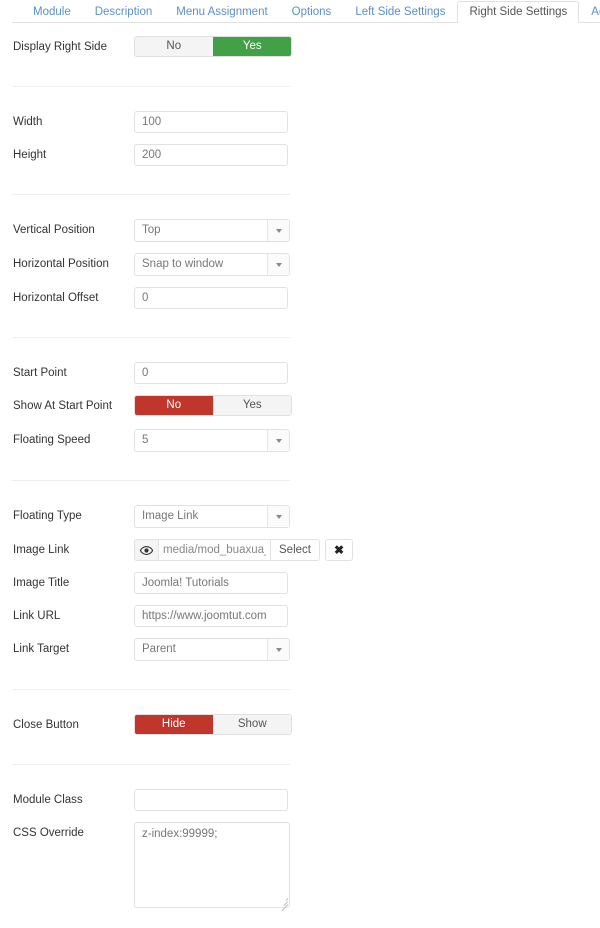 The image size is (600, 928). What do you see at coordinates (41, 583) in the screenshot?
I see `label-image-title: Image Title` at bounding box center [41, 583].